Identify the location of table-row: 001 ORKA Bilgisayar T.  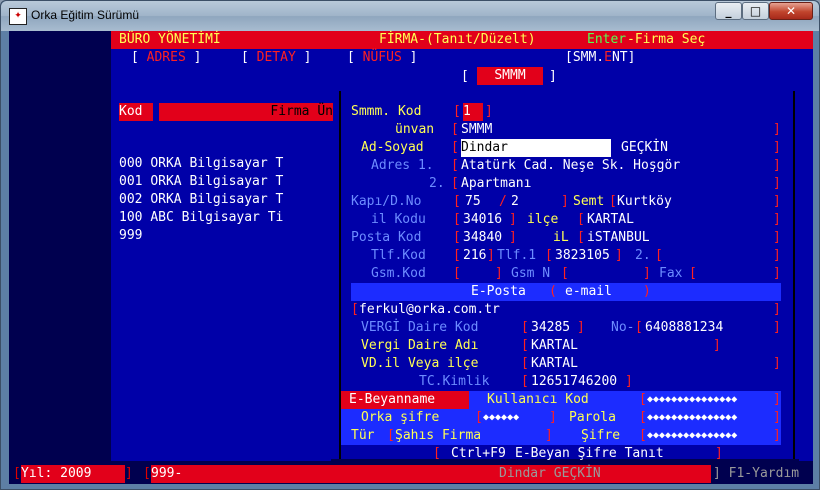
(201, 182).